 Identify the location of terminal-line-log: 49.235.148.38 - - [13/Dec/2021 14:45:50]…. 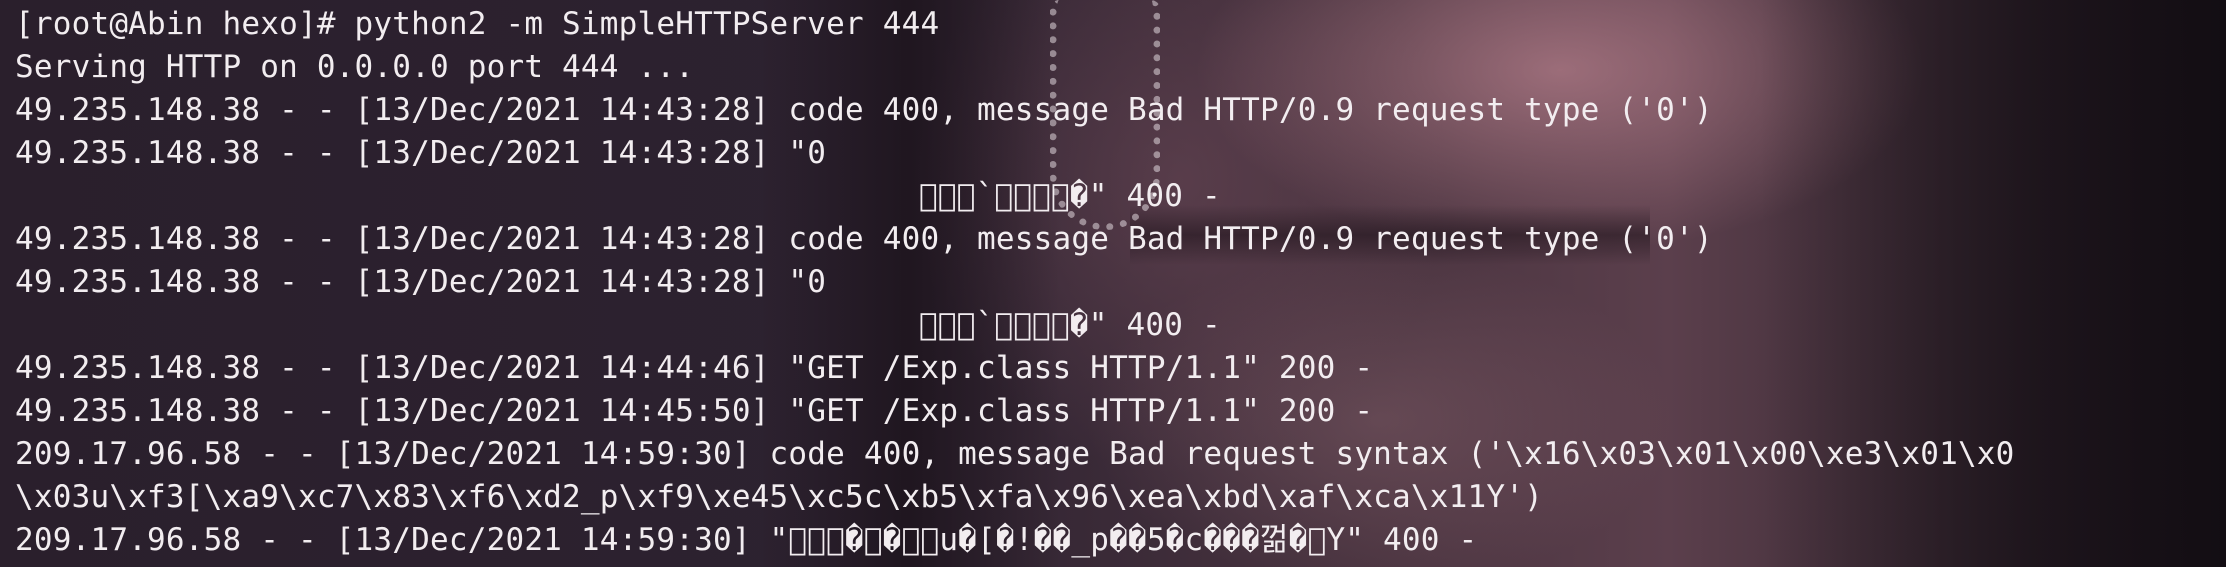
(694, 411).